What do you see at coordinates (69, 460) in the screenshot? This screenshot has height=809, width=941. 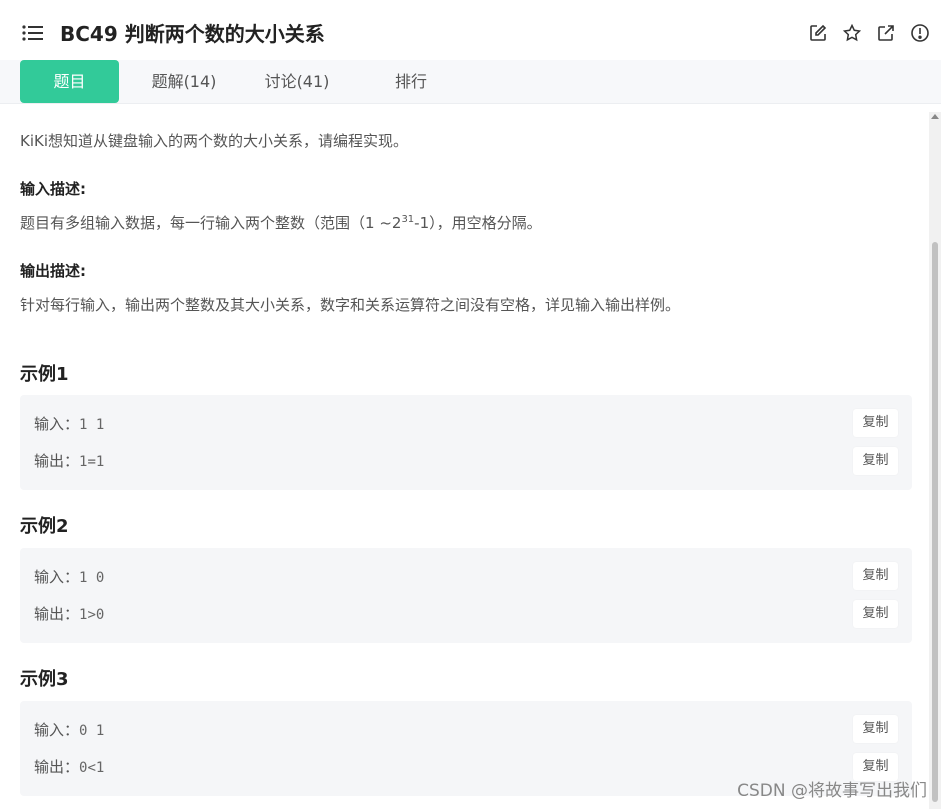 I see `example-1-output: 输出：1=1` at bounding box center [69, 460].